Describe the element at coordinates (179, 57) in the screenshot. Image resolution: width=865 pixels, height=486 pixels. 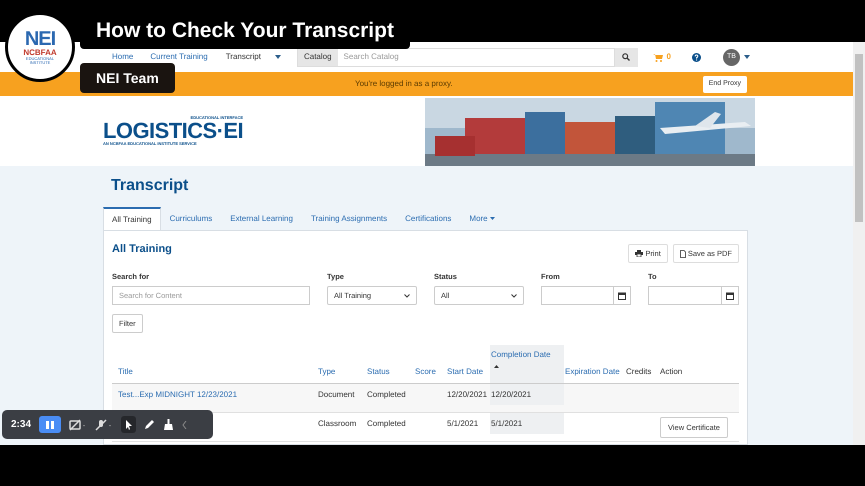
I see `nav-link: Current Training` at that location.